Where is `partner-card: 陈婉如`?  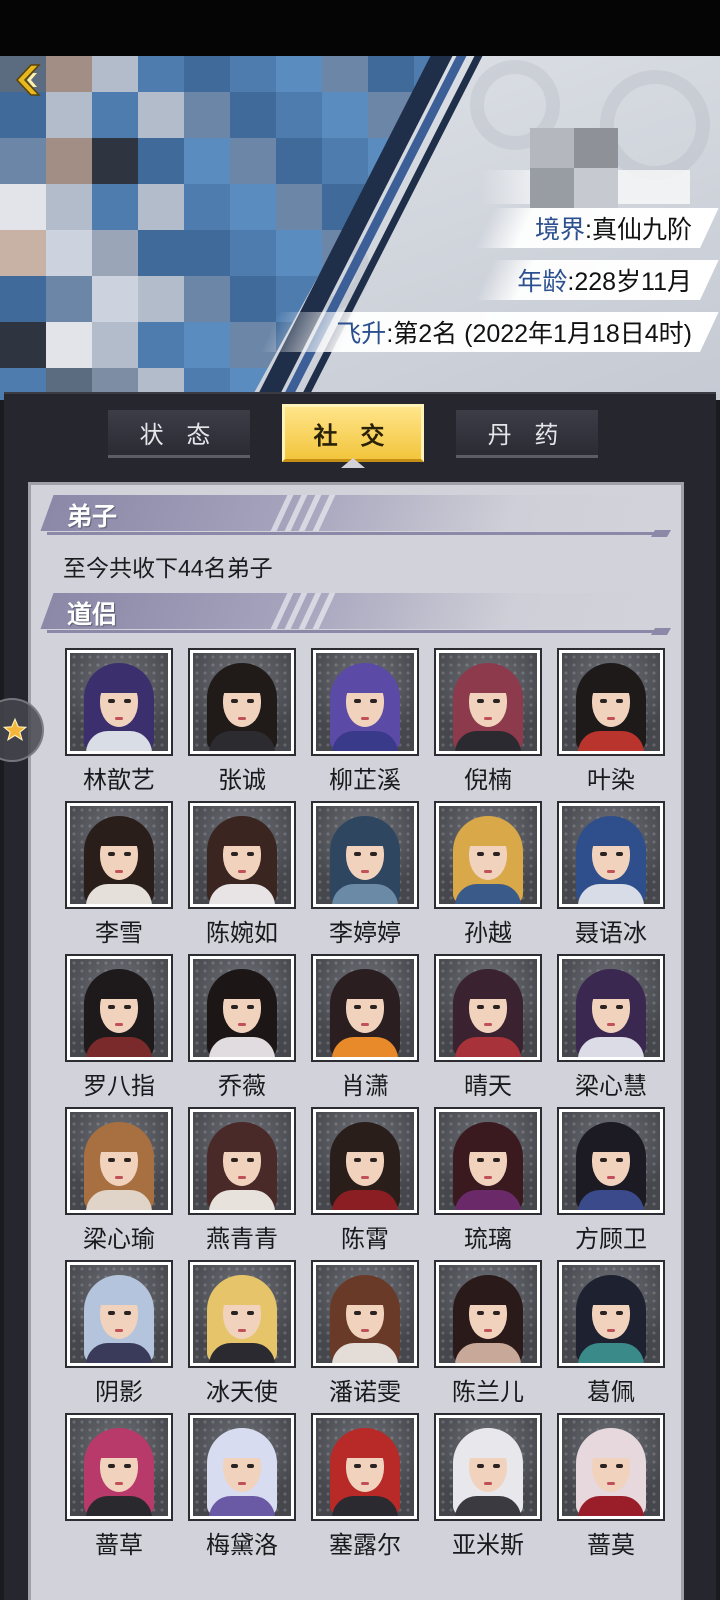
partner-card: 陈婉如 is located at coordinates (242, 876).